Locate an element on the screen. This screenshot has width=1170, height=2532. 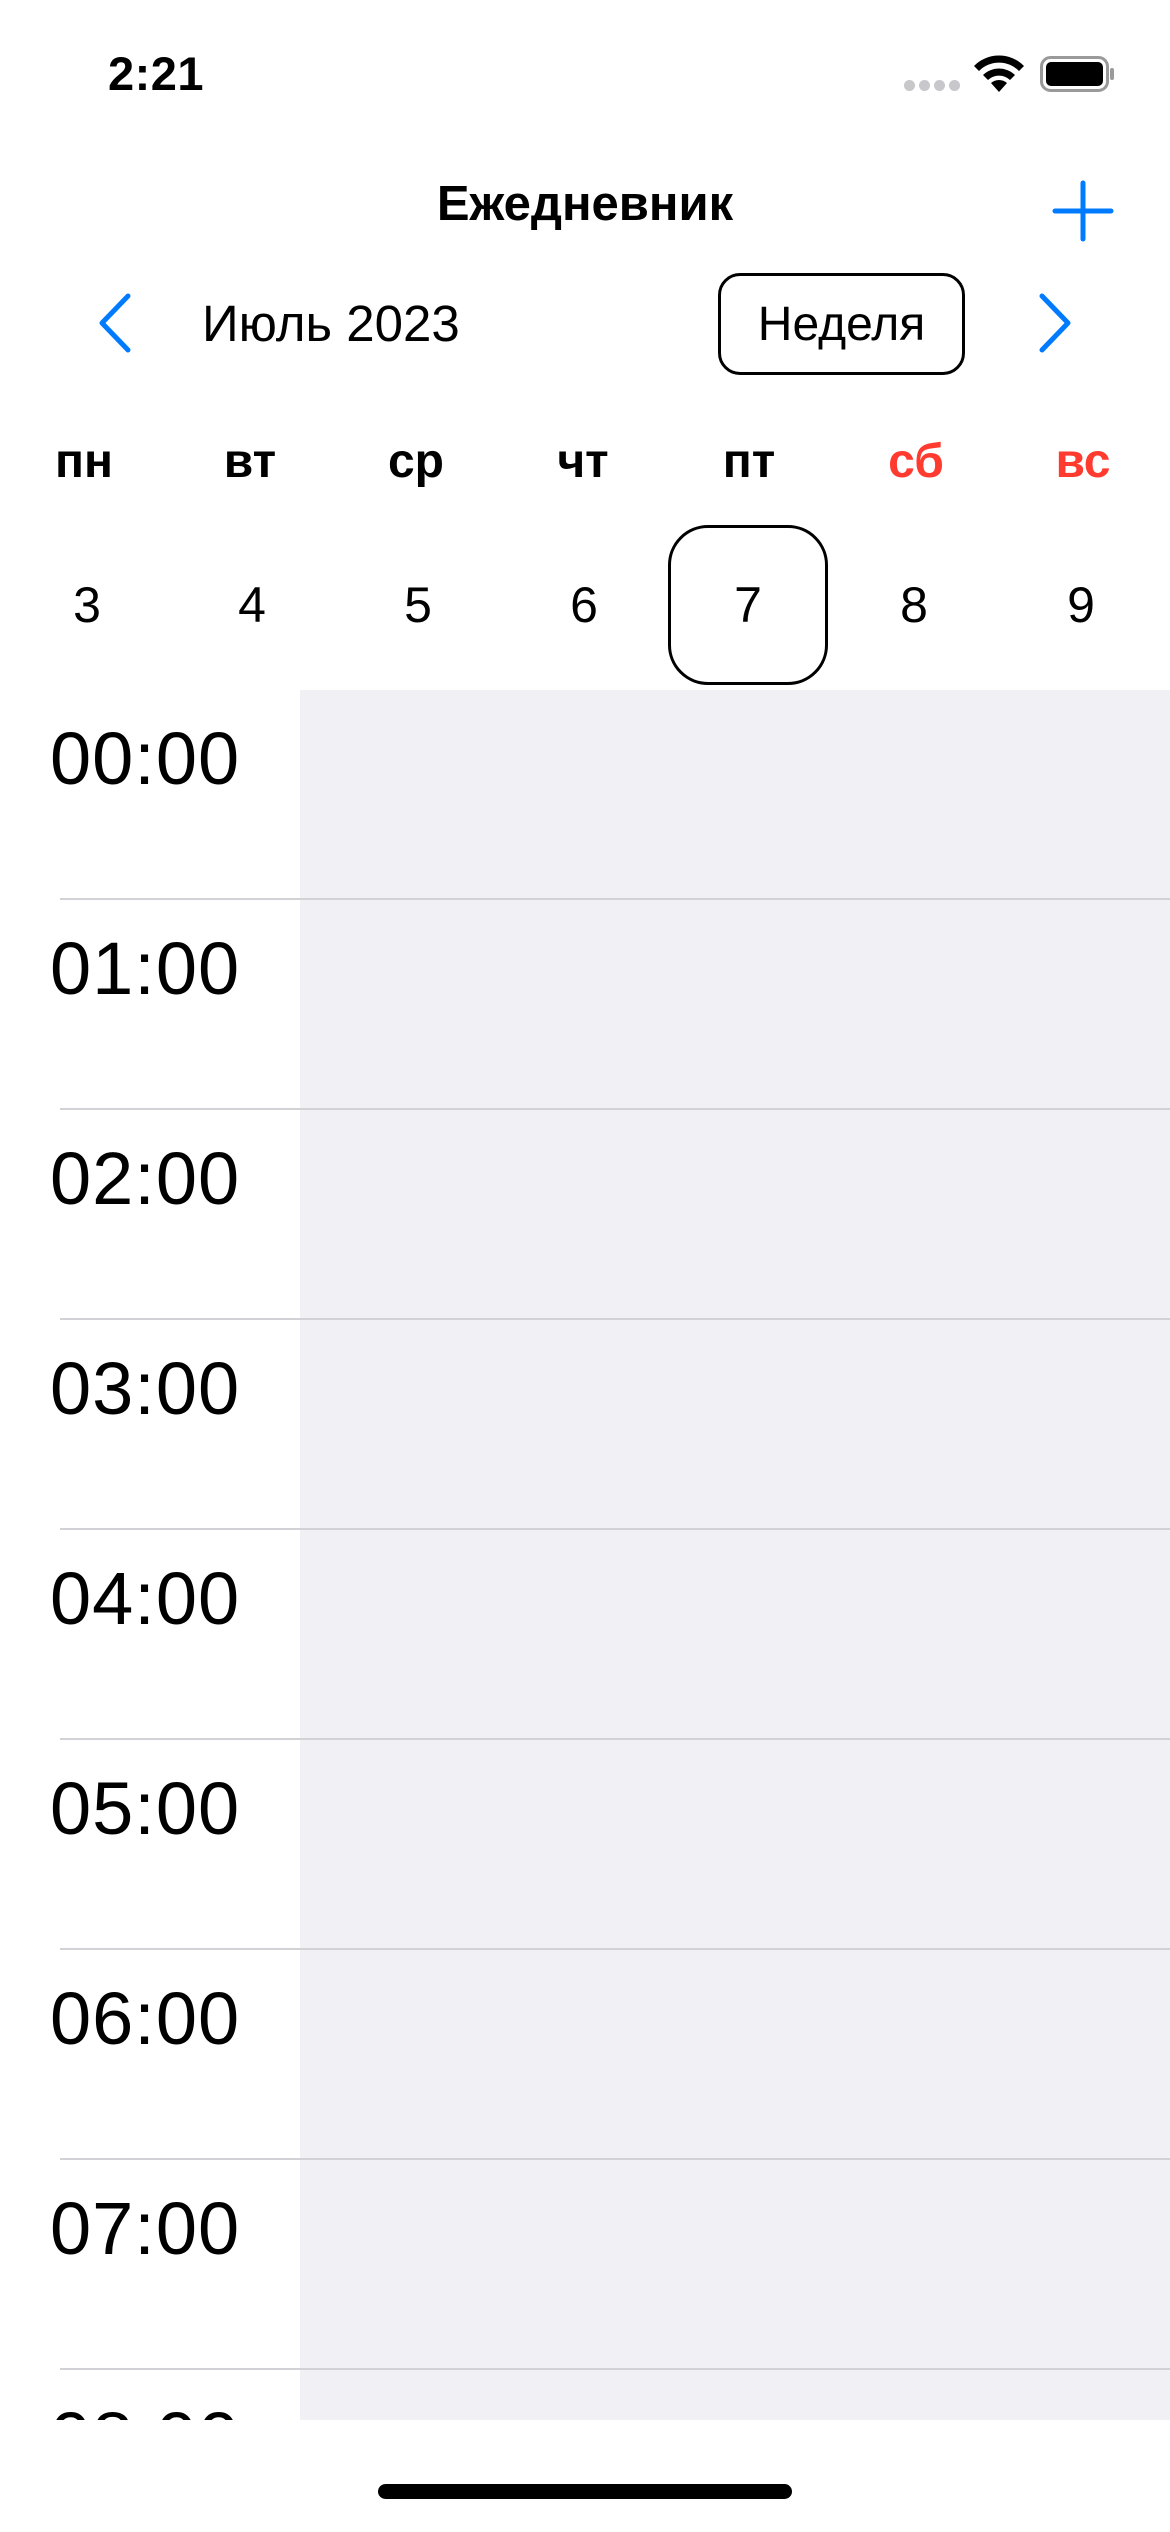
view-mode-button: Неделя is located at coordinates (841, 324).